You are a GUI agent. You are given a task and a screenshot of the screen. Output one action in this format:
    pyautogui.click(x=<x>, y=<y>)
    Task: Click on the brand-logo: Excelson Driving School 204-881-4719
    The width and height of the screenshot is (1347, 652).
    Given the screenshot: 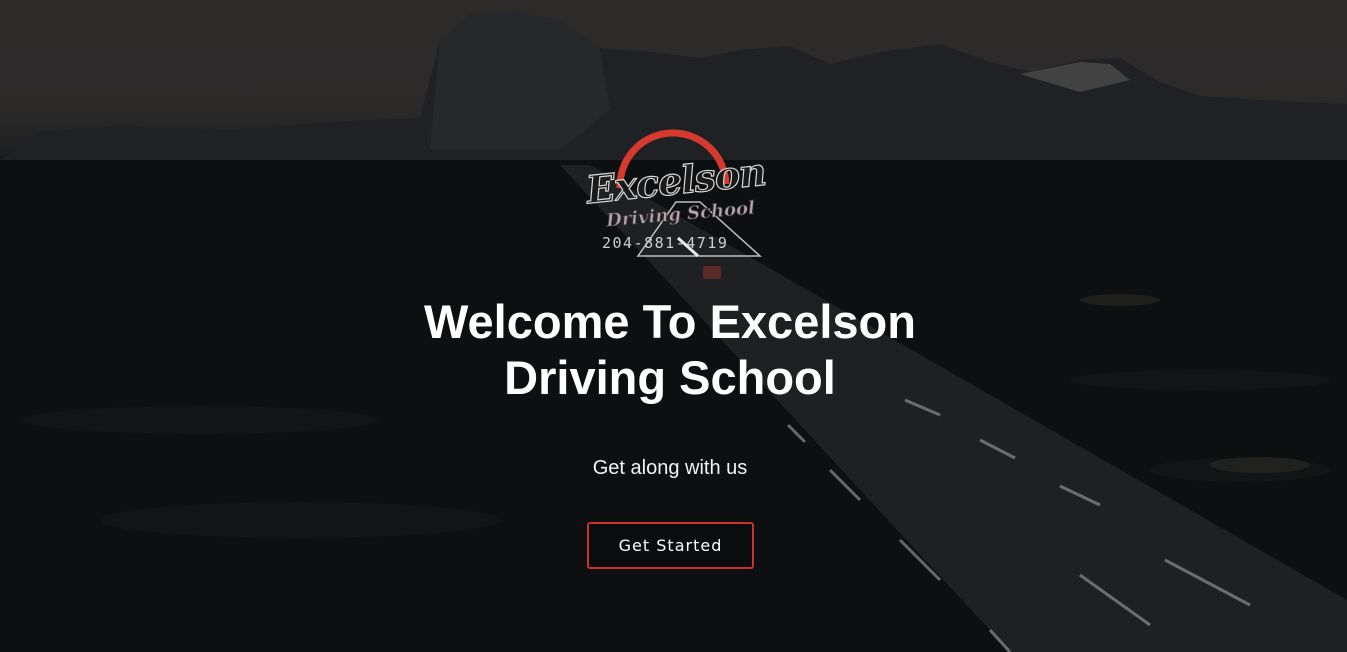 What is the action you would take?
    pyautogui.click(x=674, y=195)
    